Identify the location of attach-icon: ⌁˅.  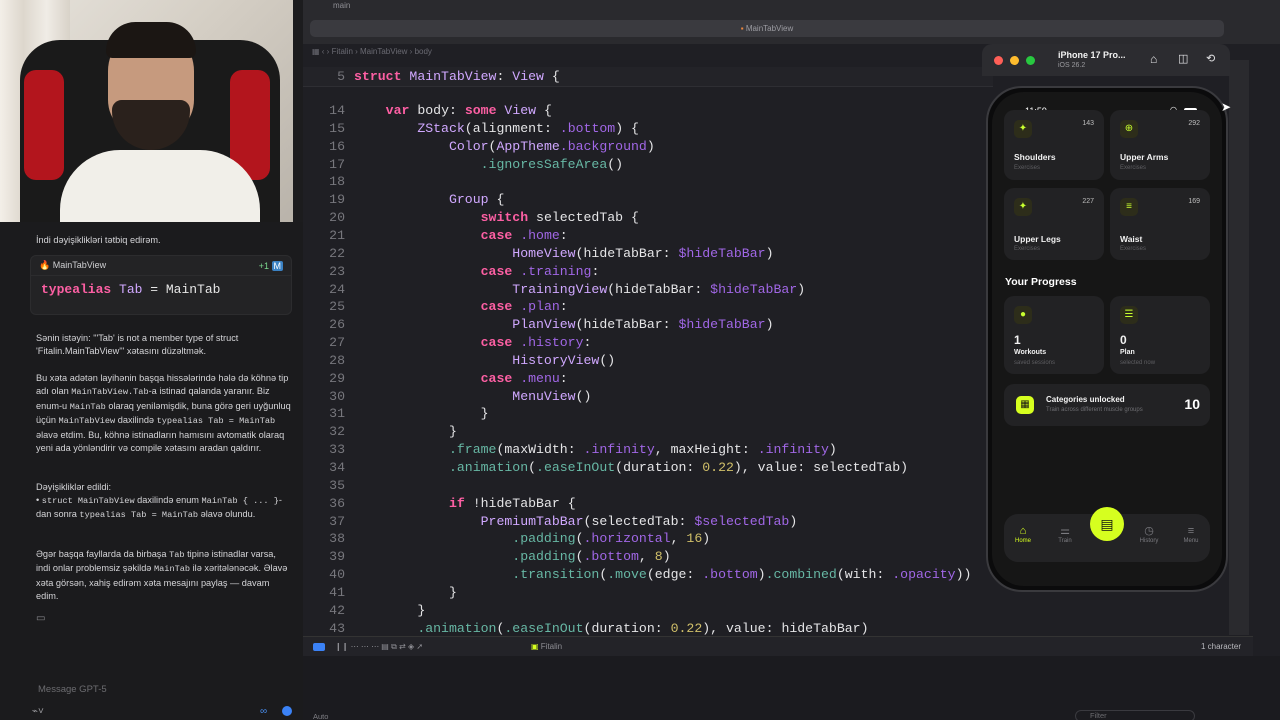
(38, 711).